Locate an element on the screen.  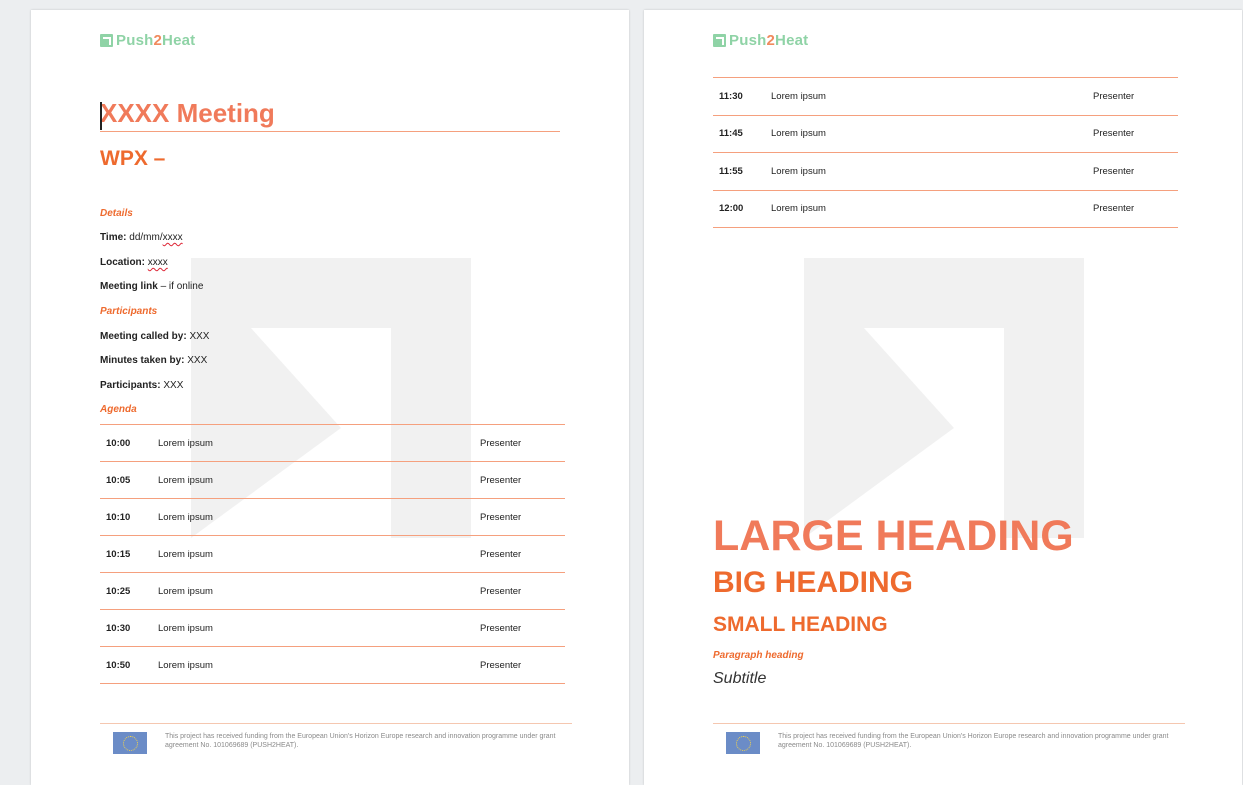
agenda-row: 12:00 Lorem ipsum Presenter is located at coordinates (945, 209).